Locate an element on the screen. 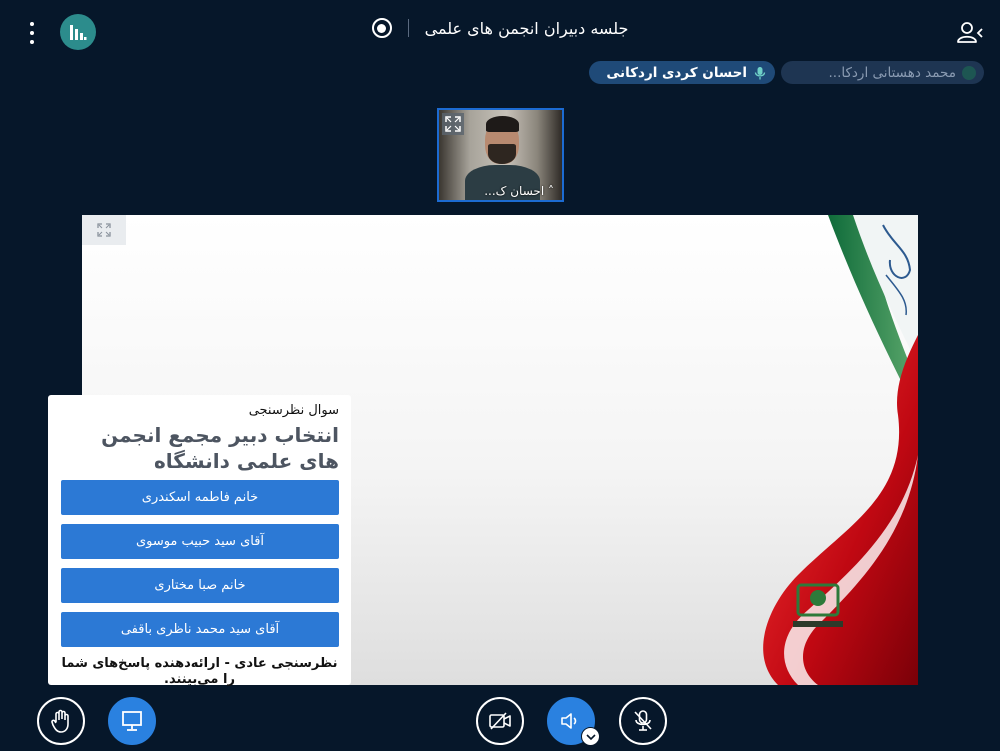  record-icon is located at coordinates (381, 28).